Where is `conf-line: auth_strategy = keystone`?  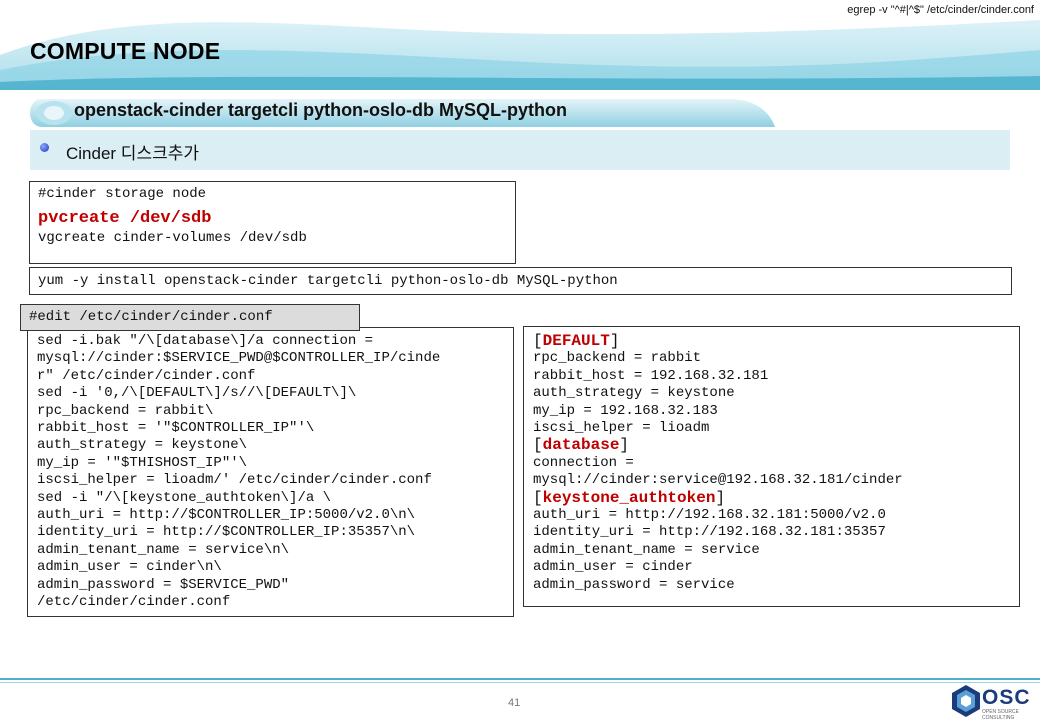
conf-line: auth_strategy = keystone is located at coordinates (634, 393).